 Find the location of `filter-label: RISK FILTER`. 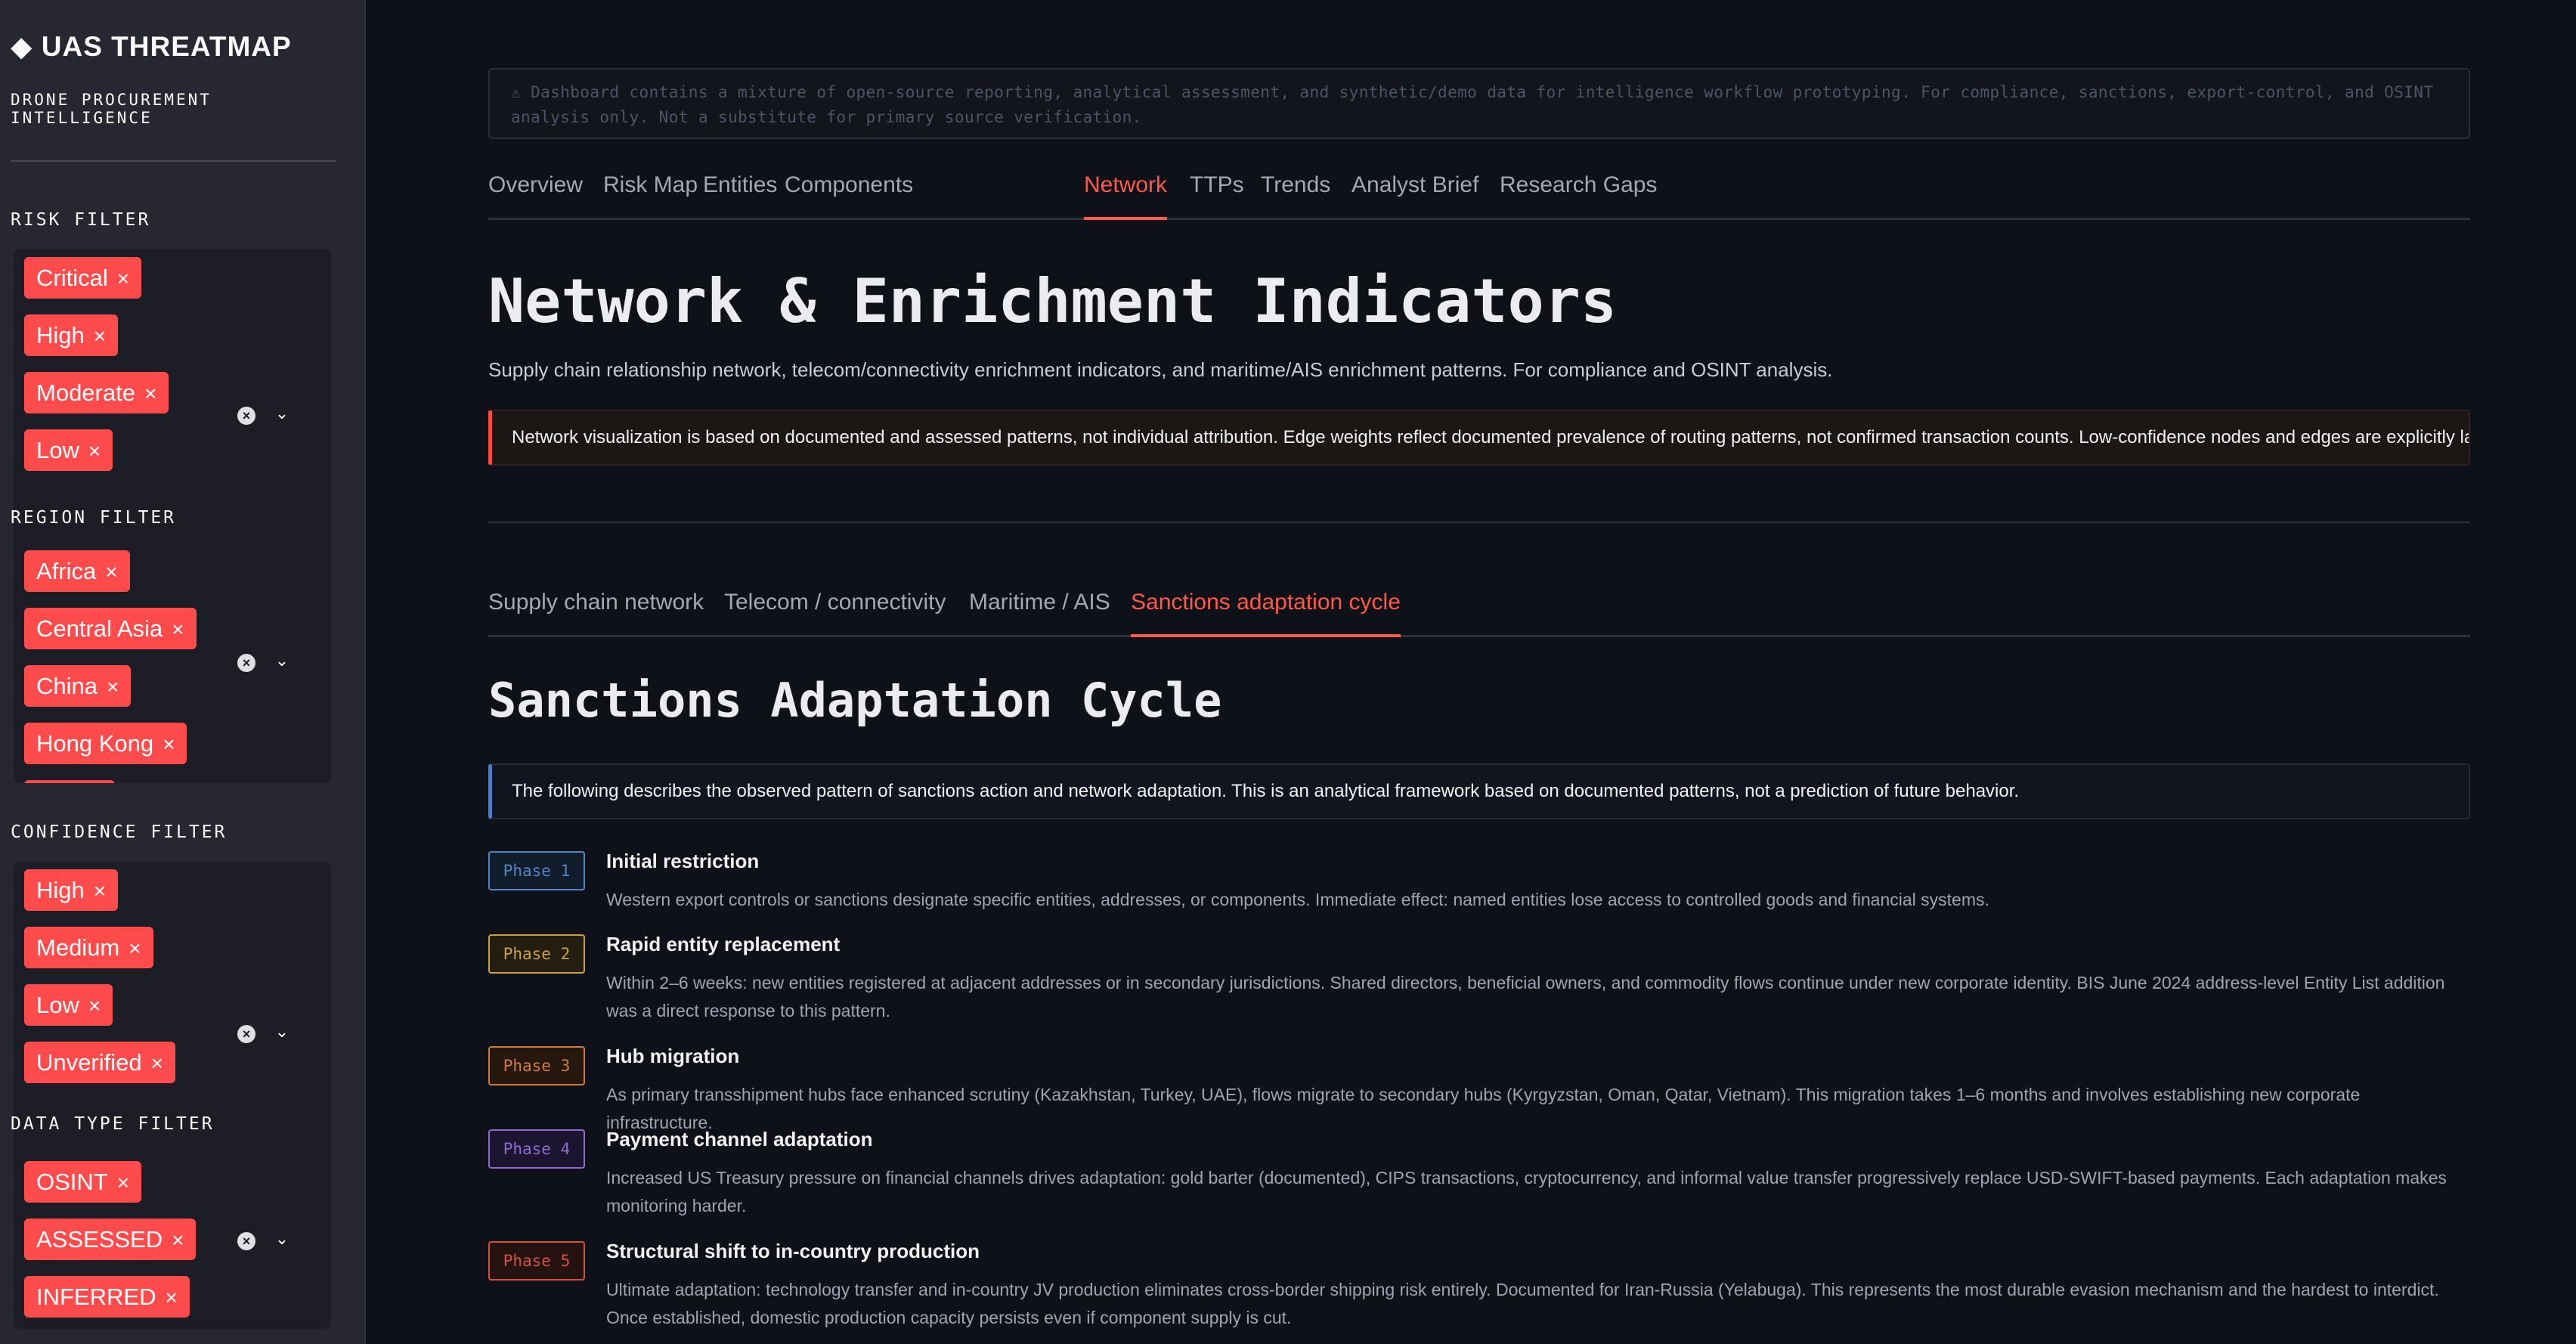

filter-label: RISK FILTER is located at coordinates (81, 220).